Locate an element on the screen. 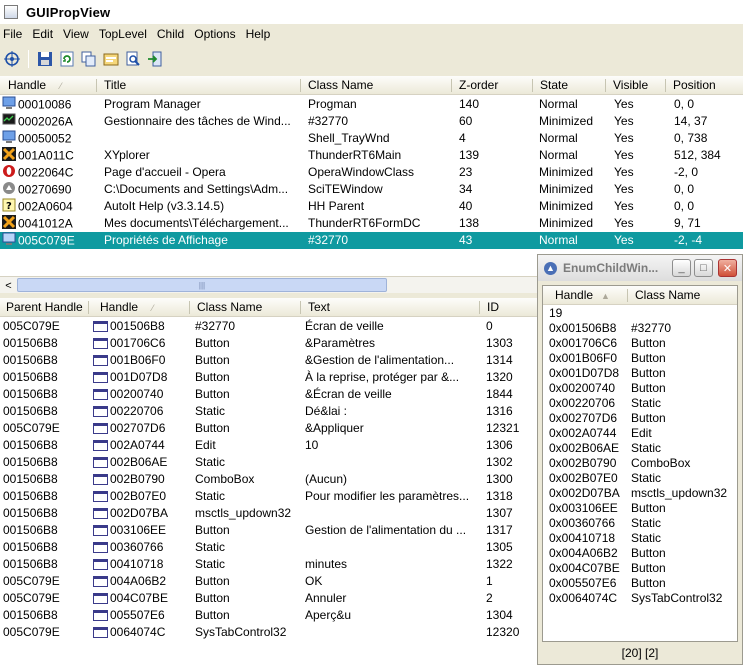  save-icon is located at coordinates (45, 59).